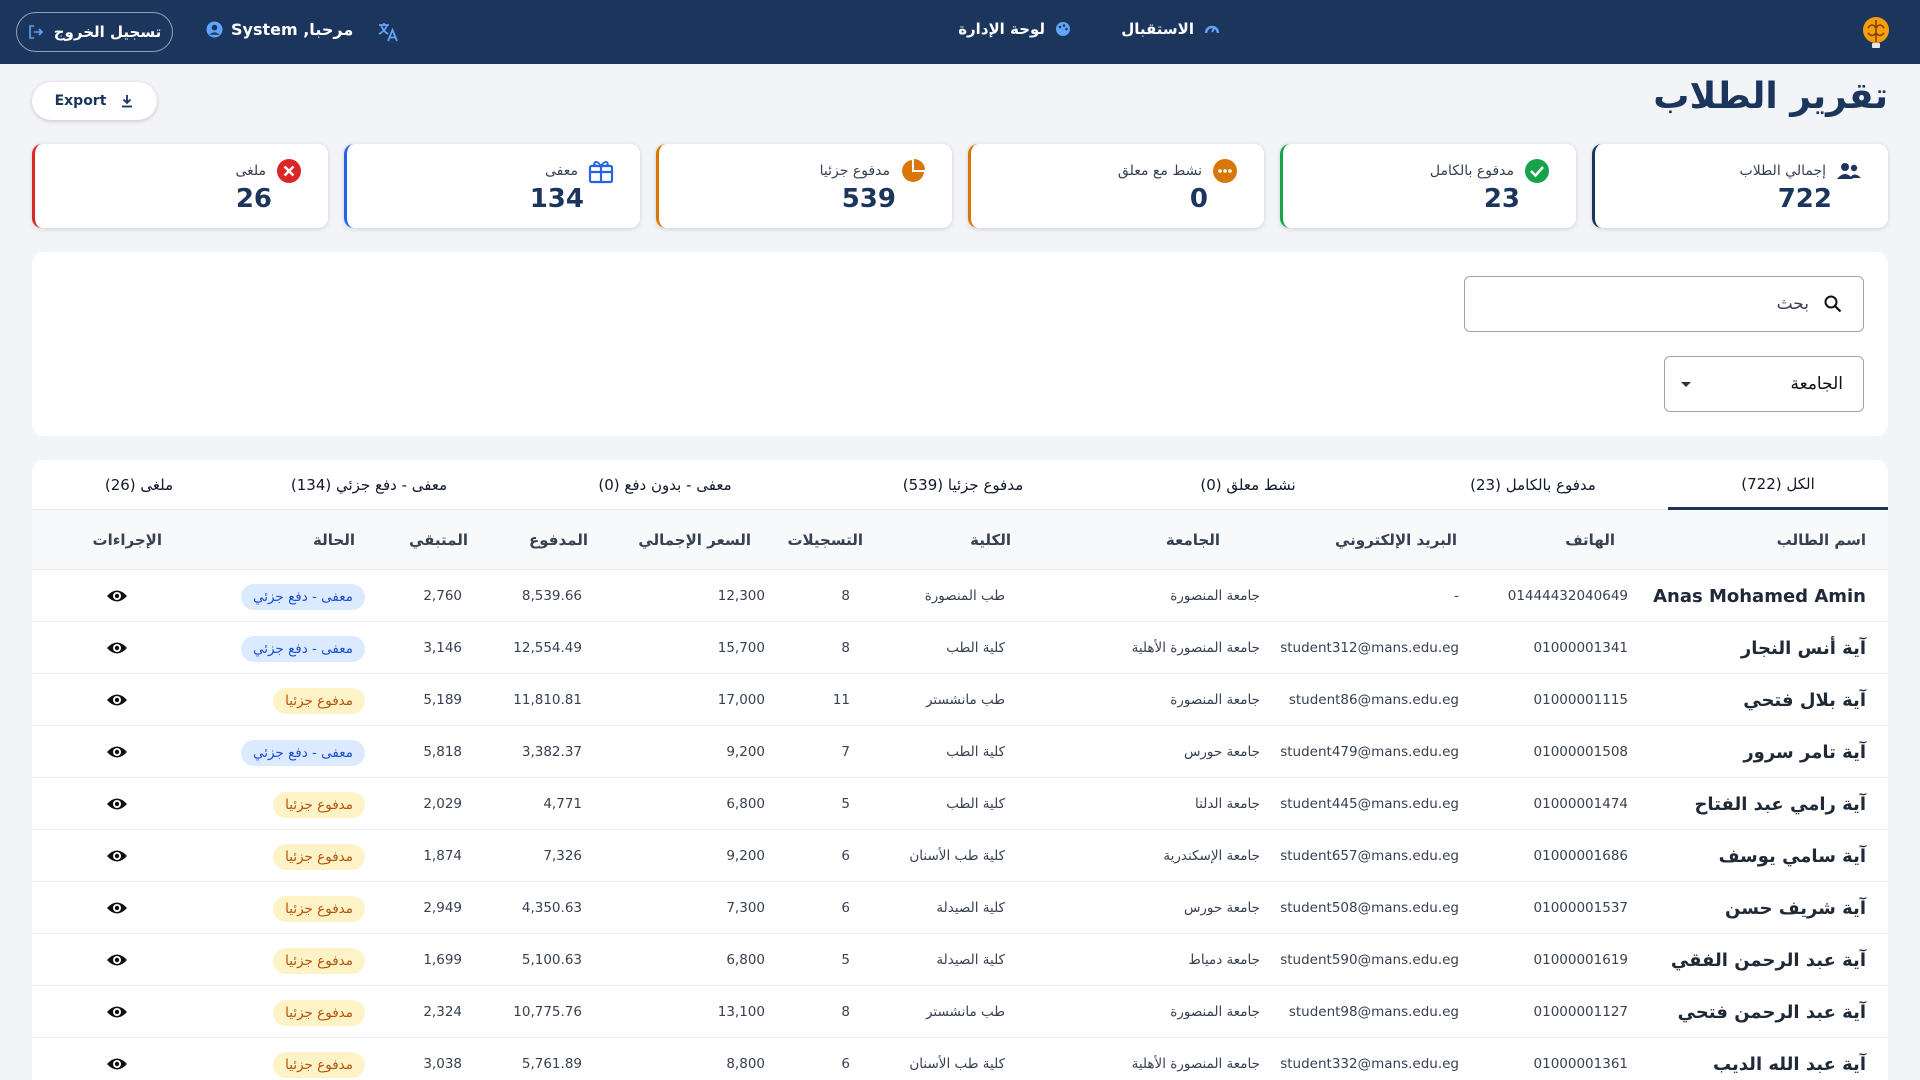 Image resolution: width=1920 pixels, height=1080 pixels. What do you see at coordinates (1849, 171) in the screenshot?
I see `users-icon` at bounding box center [1849, 171].